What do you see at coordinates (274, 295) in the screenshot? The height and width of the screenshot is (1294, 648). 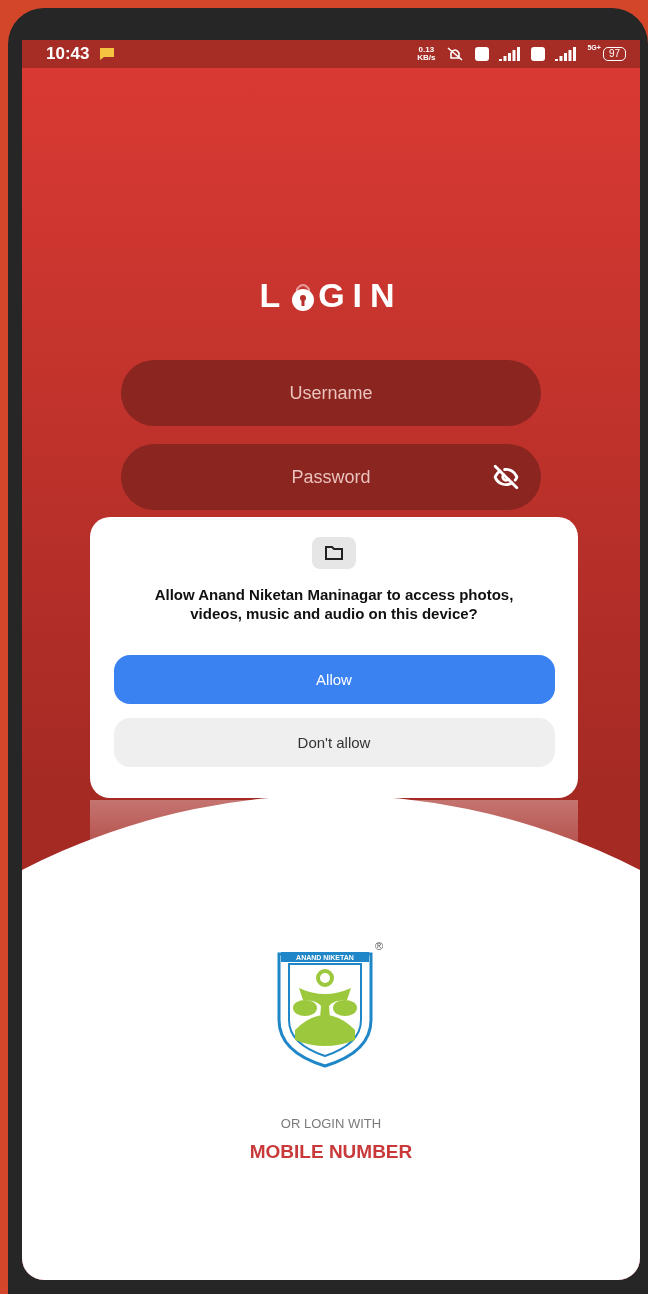 I see `login-title: L` at bounding box center [274, 295].